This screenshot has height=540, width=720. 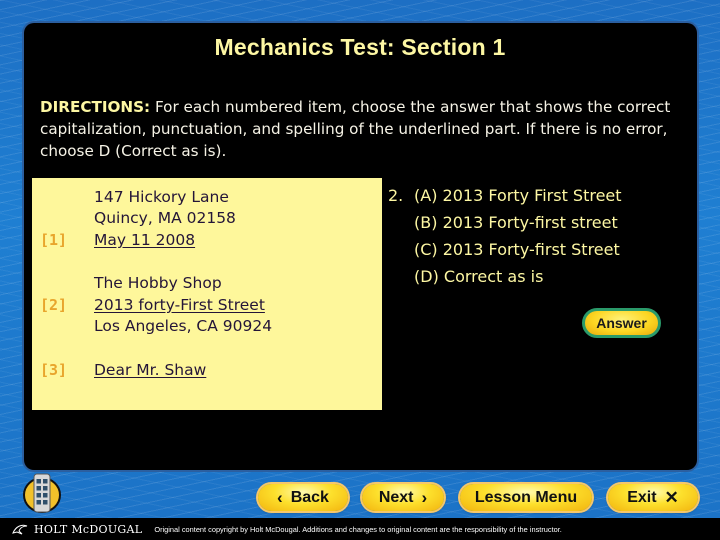 What do you see at coordinates (531, 249) in the screenshot?
I see `option-text: 2013 Forty-first Street` at bounding box center [531, 249].